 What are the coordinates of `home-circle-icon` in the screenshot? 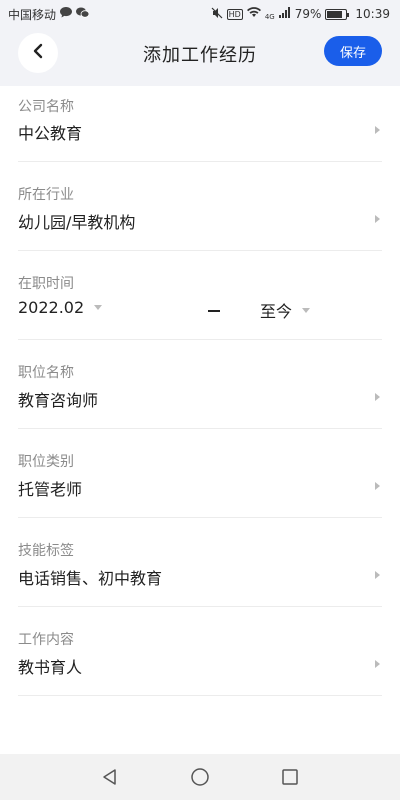 It's located at (200, 777).